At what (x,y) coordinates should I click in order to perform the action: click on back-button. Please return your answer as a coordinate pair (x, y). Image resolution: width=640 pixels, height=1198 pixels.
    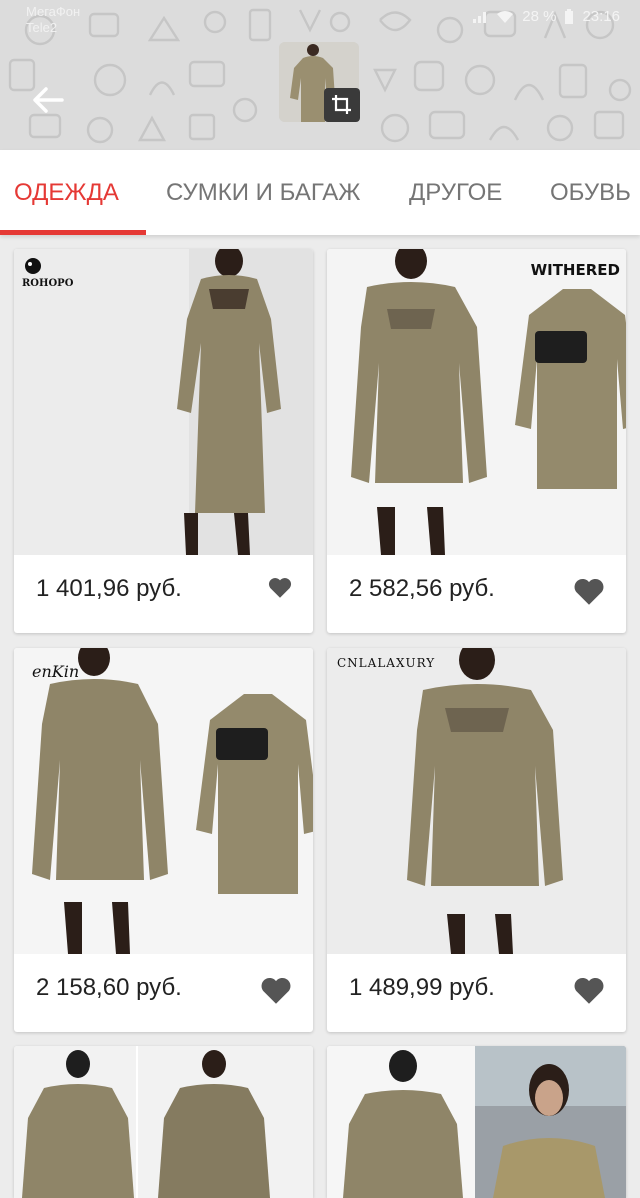
    Looking at the image, I should click on (48, 100).